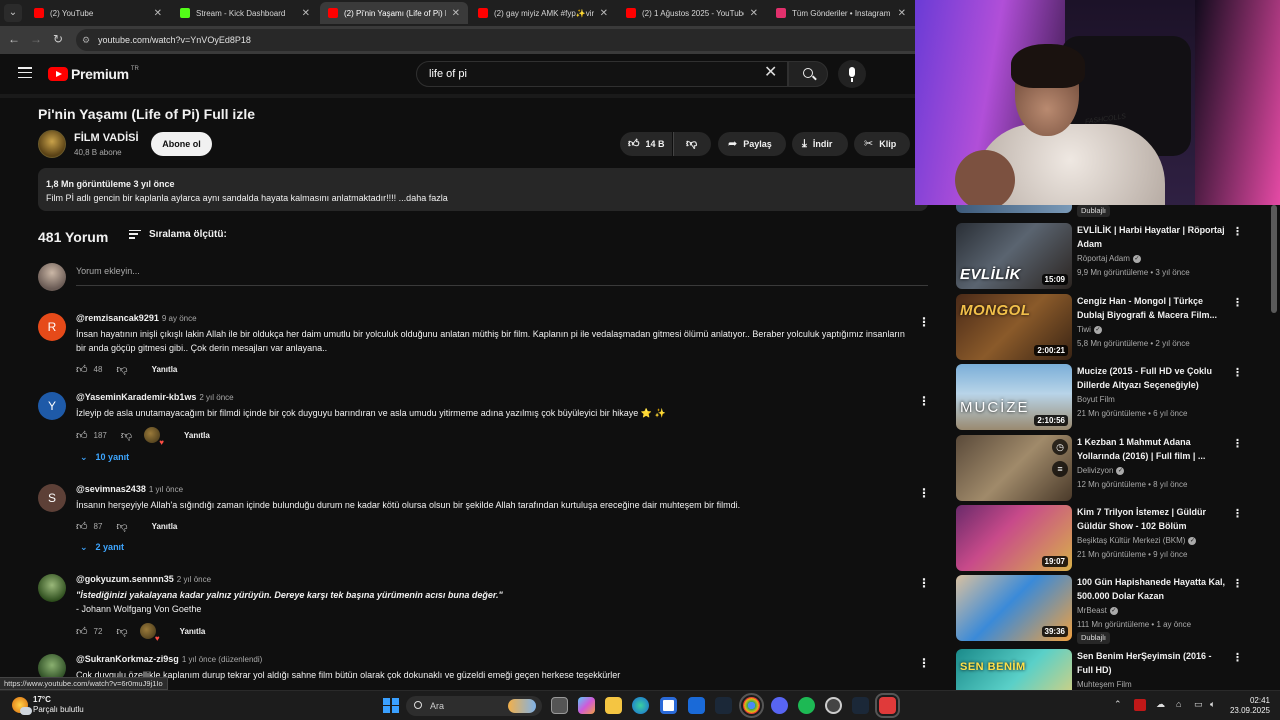 The width and height of the screenshot is (1280, 720). Describe the element at coordinates (882, 144) in the screenshot. I see `clip-button: ✂ Klip` at that location.